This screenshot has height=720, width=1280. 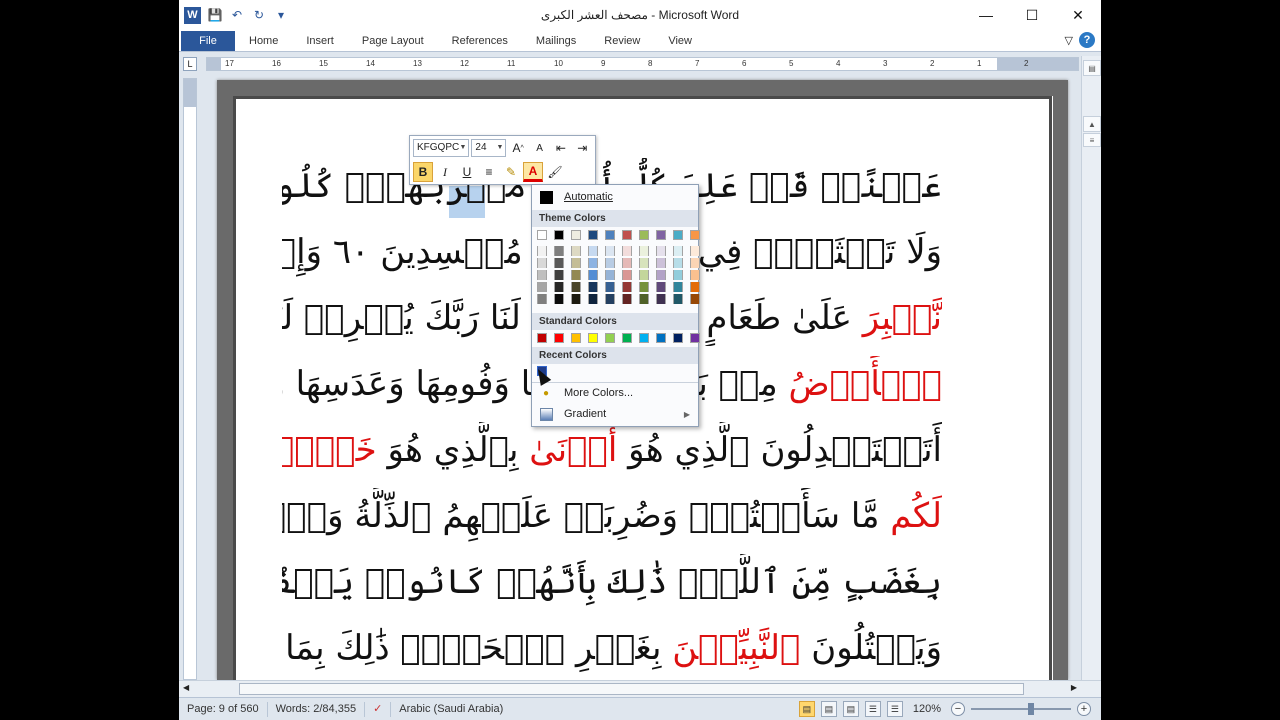 I want to click on vertical-scrollbar: ▤ ▲ ≡, so click(x=1091, y=368).